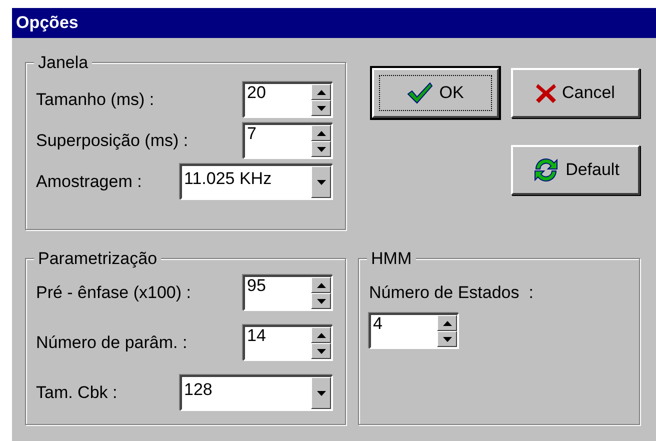  I want to click on field-label: Tamanho (ms) :, so click(95, 100).